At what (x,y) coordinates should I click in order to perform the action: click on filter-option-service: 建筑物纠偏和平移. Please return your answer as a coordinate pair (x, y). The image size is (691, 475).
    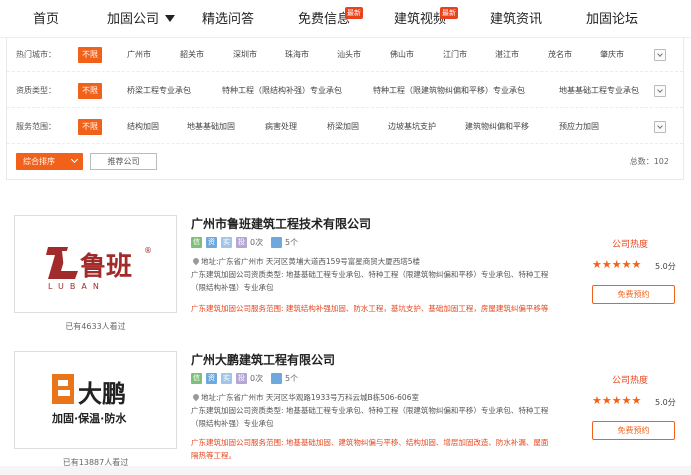
    Looking at the image, I should click on (497, 127).